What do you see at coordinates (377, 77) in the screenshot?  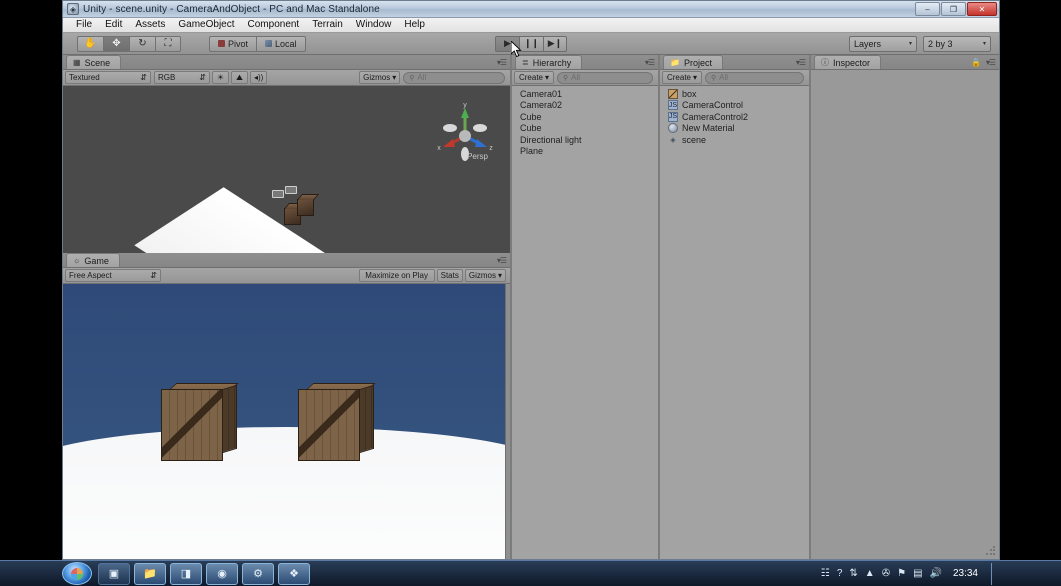 I see `scene-gizmos-label: Gizmos` at bounding box center [377, 77].